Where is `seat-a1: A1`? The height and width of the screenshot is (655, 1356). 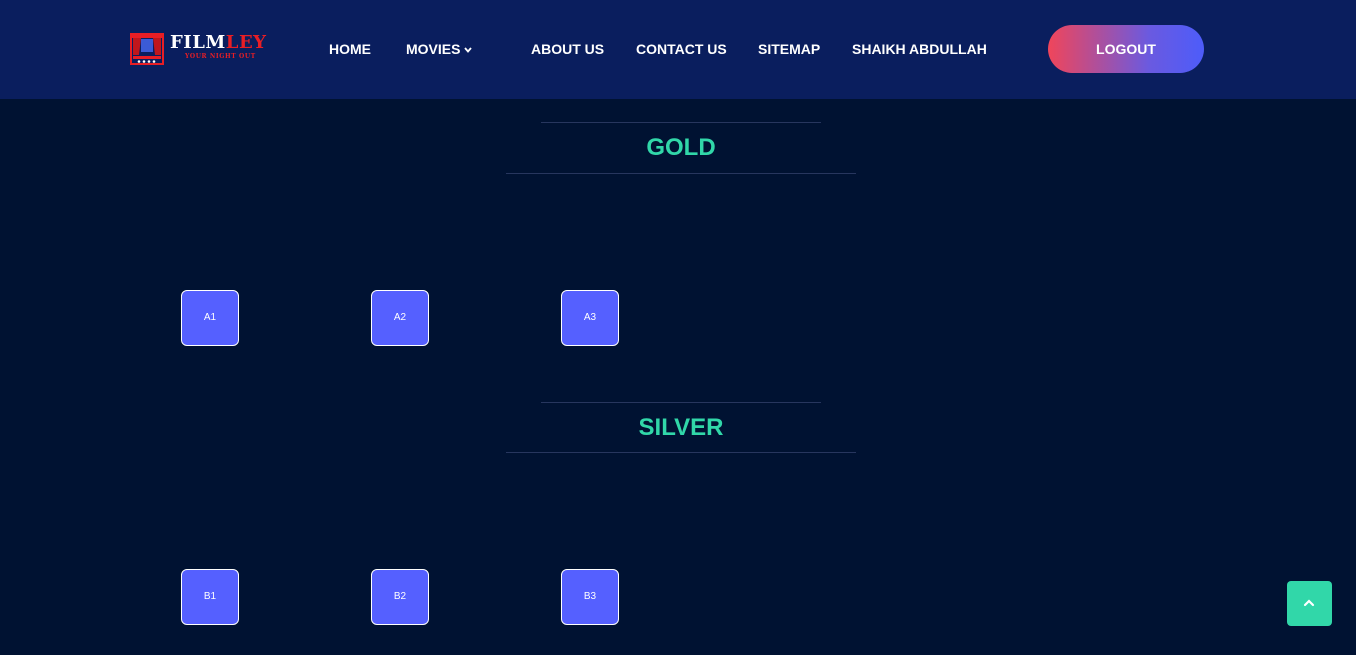 seat-a1: A1 is located at coordinates (210, 318).